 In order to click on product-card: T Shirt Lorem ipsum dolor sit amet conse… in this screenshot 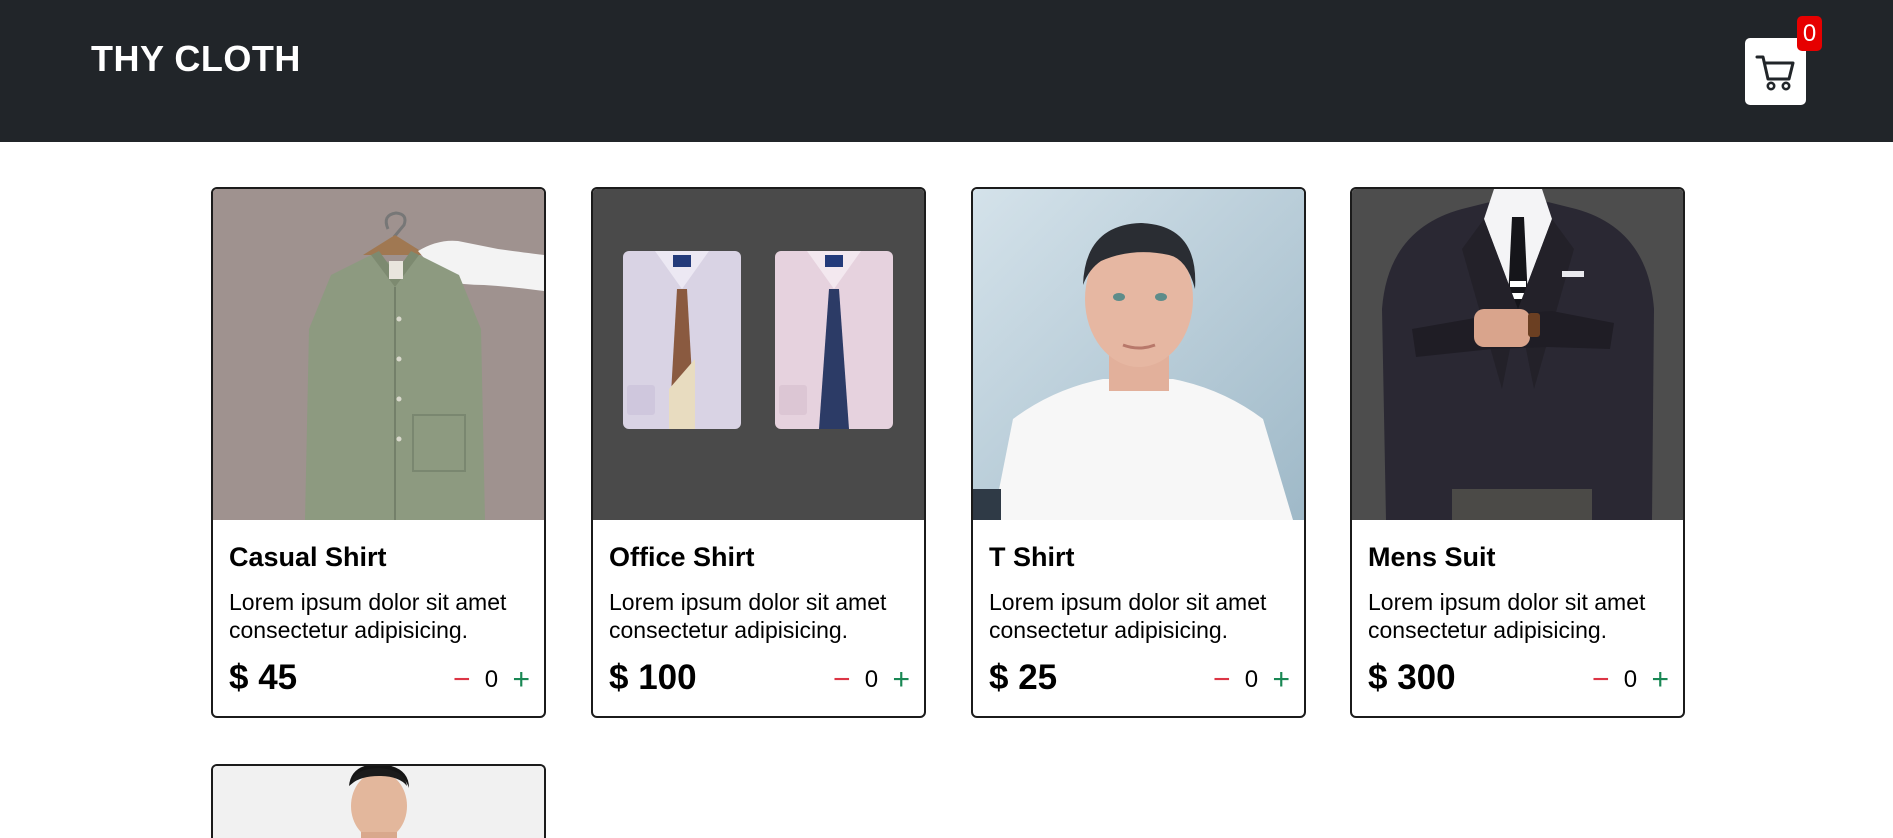, I will do `click(1138, 452)`.